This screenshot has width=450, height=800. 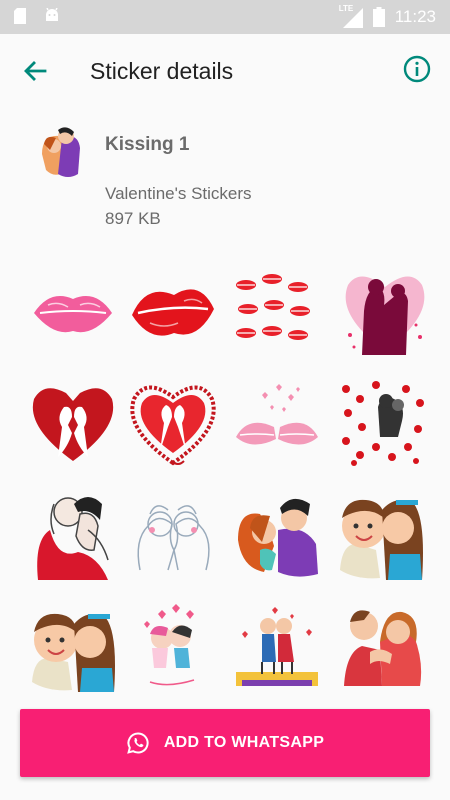 I want to click on sticker-broken-heart-kiss, so click(x=73, y=422).